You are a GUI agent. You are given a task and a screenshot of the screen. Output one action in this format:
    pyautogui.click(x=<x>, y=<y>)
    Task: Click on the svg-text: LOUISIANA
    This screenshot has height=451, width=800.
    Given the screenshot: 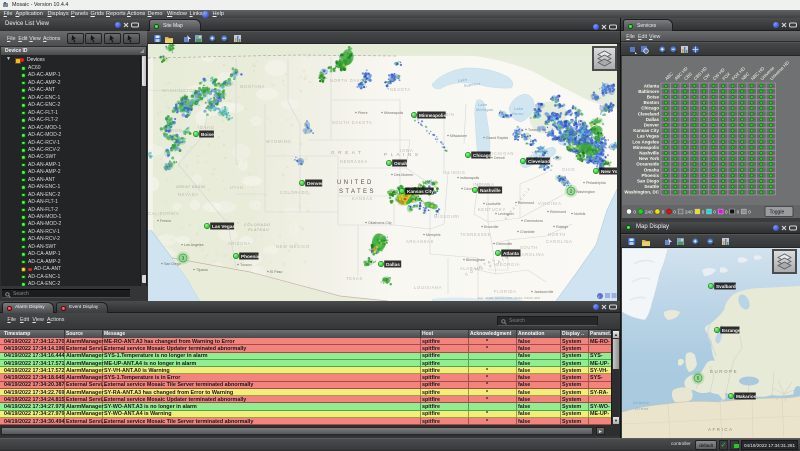 What is the action you would take?
    pyautogui.click(x=428, y=287)
    